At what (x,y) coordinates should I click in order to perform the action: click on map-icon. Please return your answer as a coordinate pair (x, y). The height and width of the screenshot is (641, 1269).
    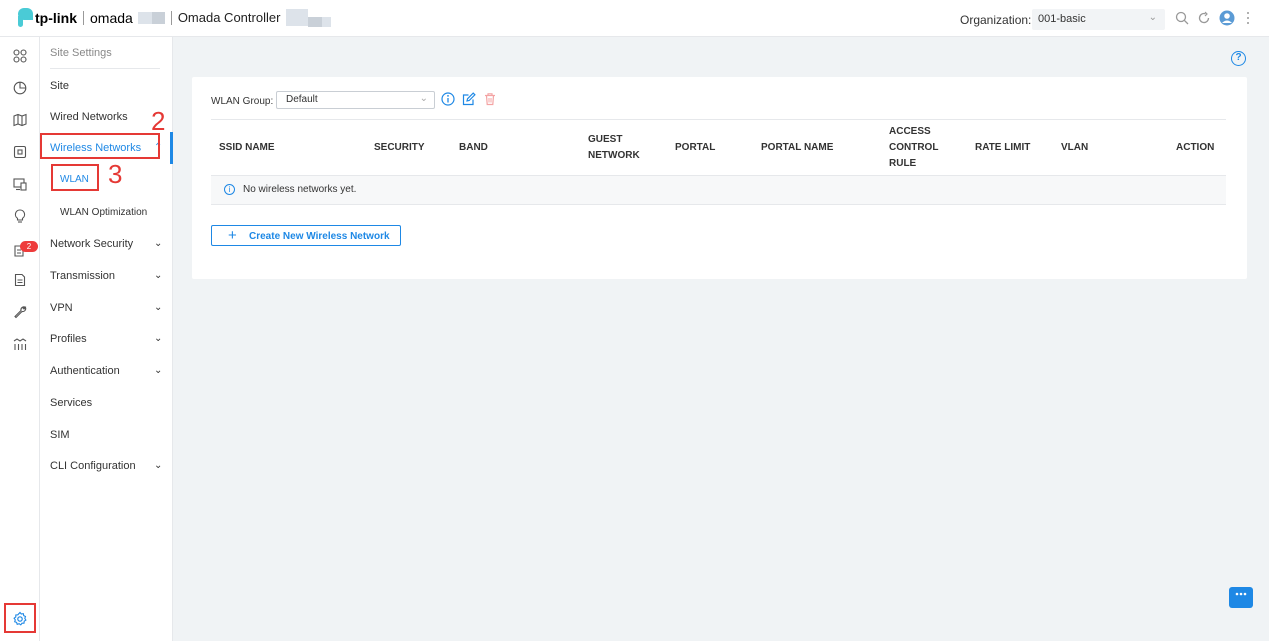
    Looking at the image, I should click on (20, 122).